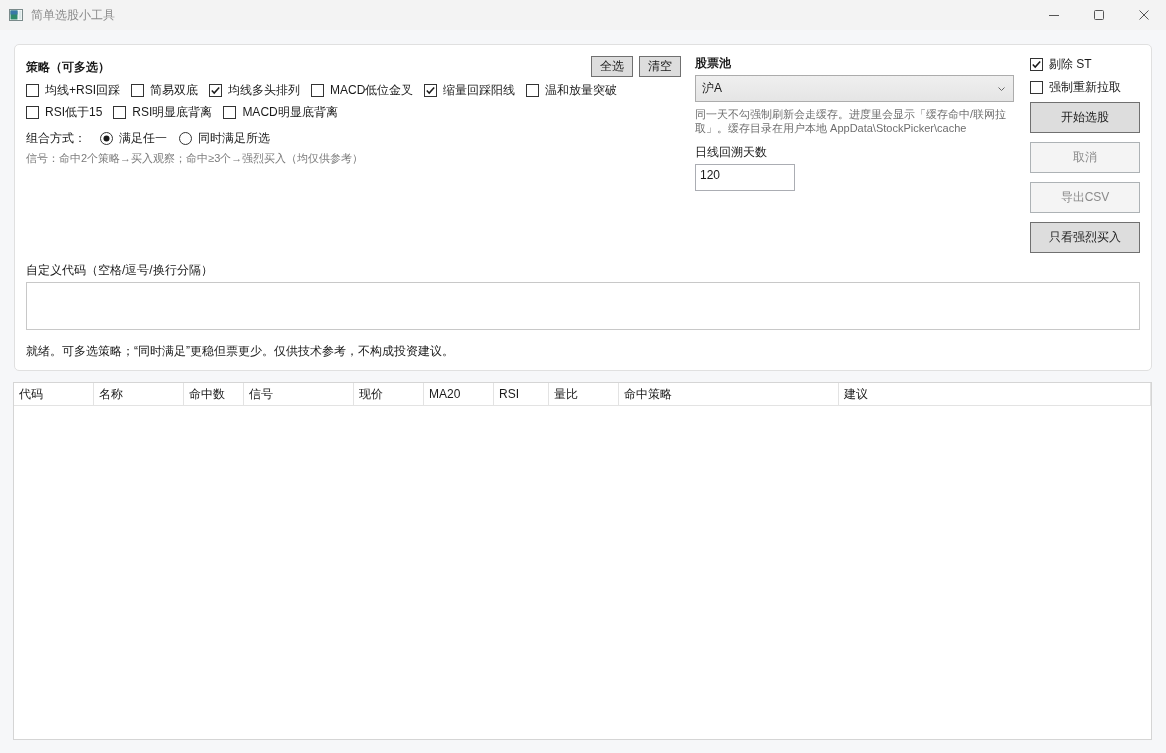 This screenshot has width=1166, height=753. Describe the element at coordinates (1143, 15) in the screenshot. I see `close-icon` at that location.